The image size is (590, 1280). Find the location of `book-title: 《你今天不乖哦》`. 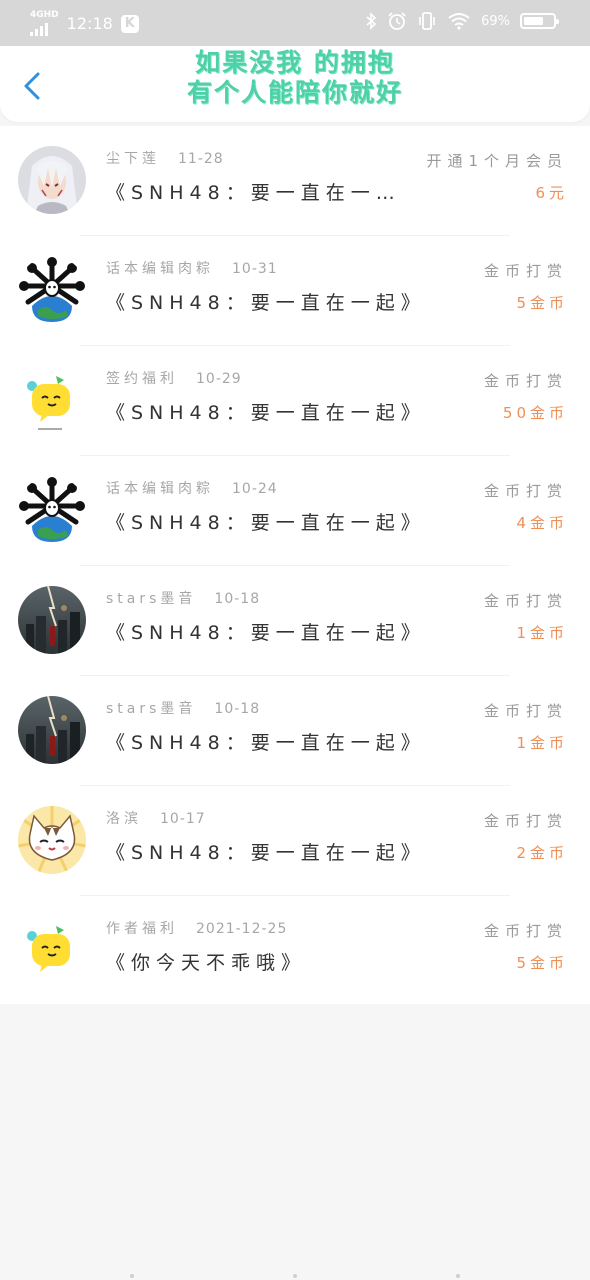

book-title: 《你今天不乖哦》 is located at coordinates (206, 963).